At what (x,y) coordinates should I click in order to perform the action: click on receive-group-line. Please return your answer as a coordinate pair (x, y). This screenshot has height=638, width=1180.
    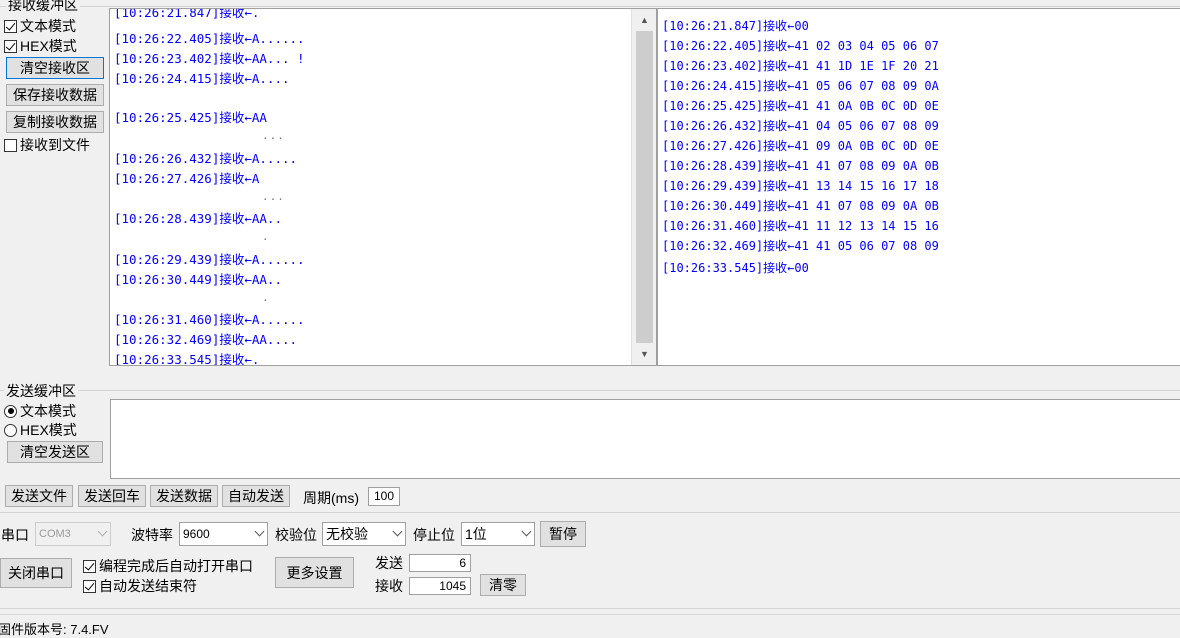
    Looking at the image, I should click on (590, 6).